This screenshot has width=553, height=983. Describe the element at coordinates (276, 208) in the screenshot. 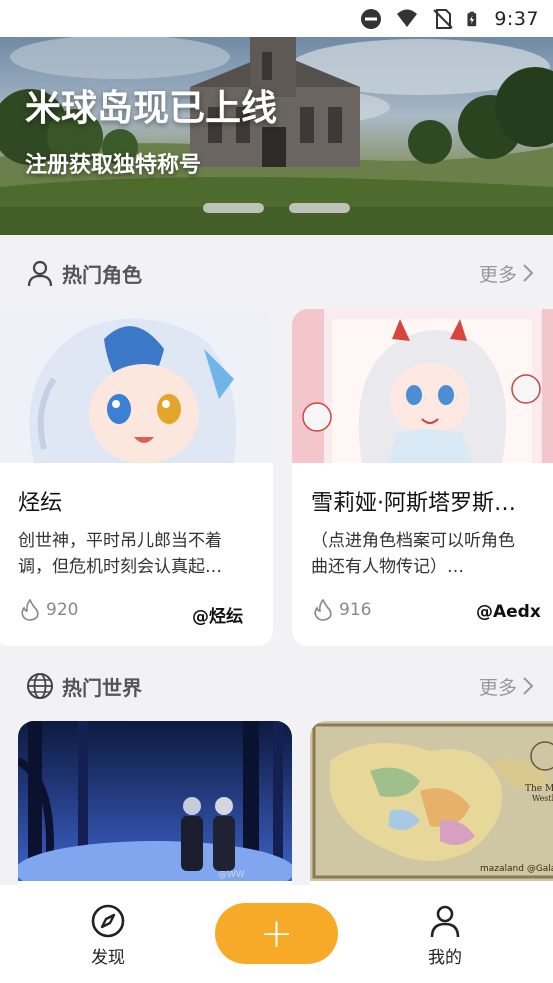

I see `banner-pagination` at that location.